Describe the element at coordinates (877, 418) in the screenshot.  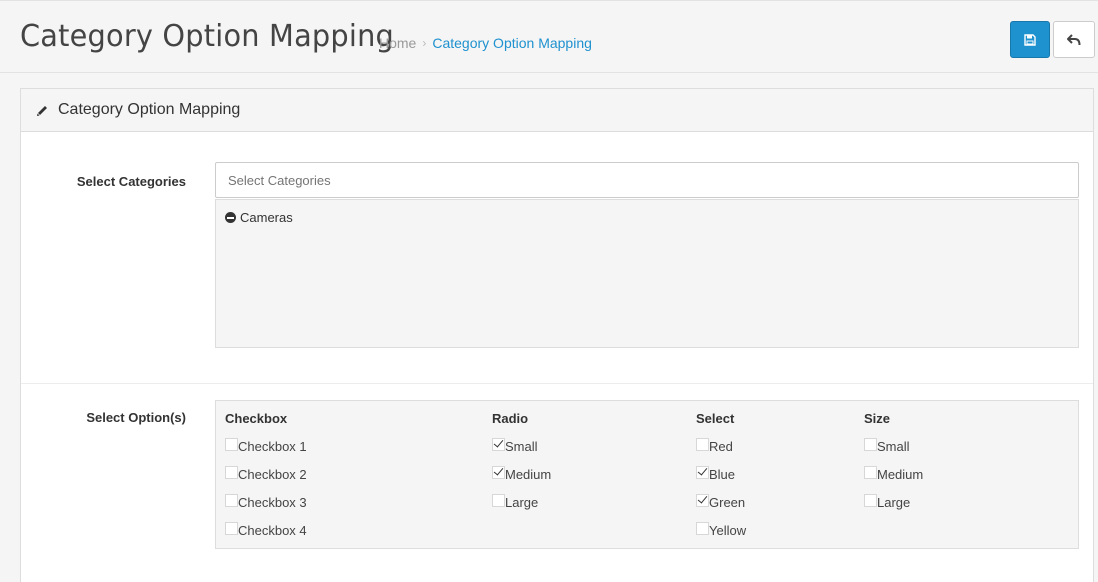
I see `option-group-title: Size` at that location.